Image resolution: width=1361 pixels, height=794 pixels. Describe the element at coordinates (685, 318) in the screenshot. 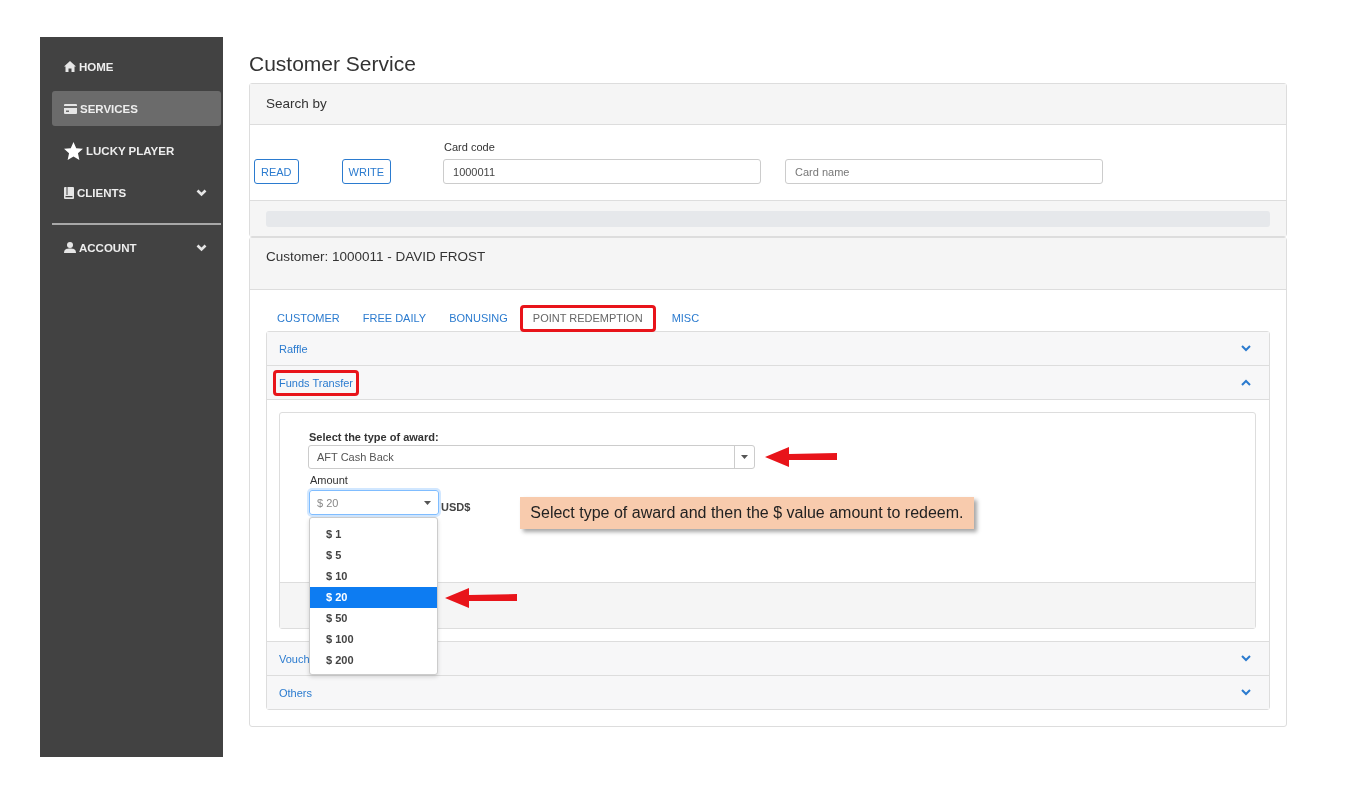

I see `tab: MISC` at that location.